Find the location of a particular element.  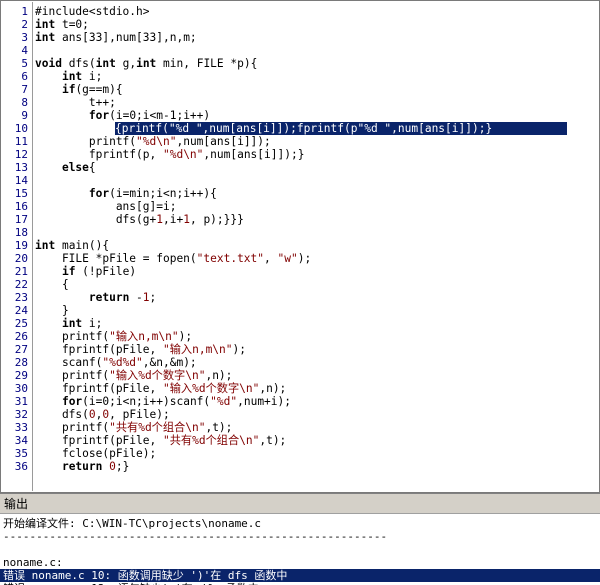

line-number: 4 is located at coordinates (24, 50).